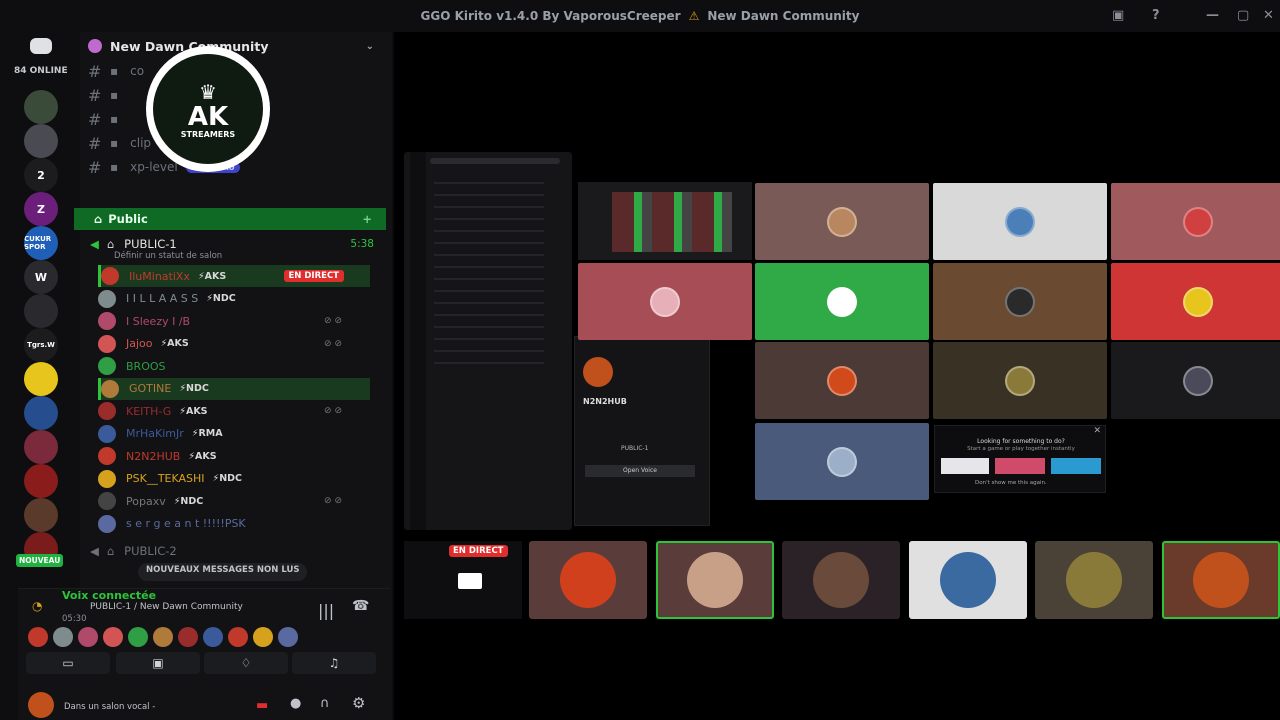 Image resolution: width=1280 pixels, height=720 pixels. I want to click on popup-checkbox-label: Don't show me this again., so click(1011, 483).